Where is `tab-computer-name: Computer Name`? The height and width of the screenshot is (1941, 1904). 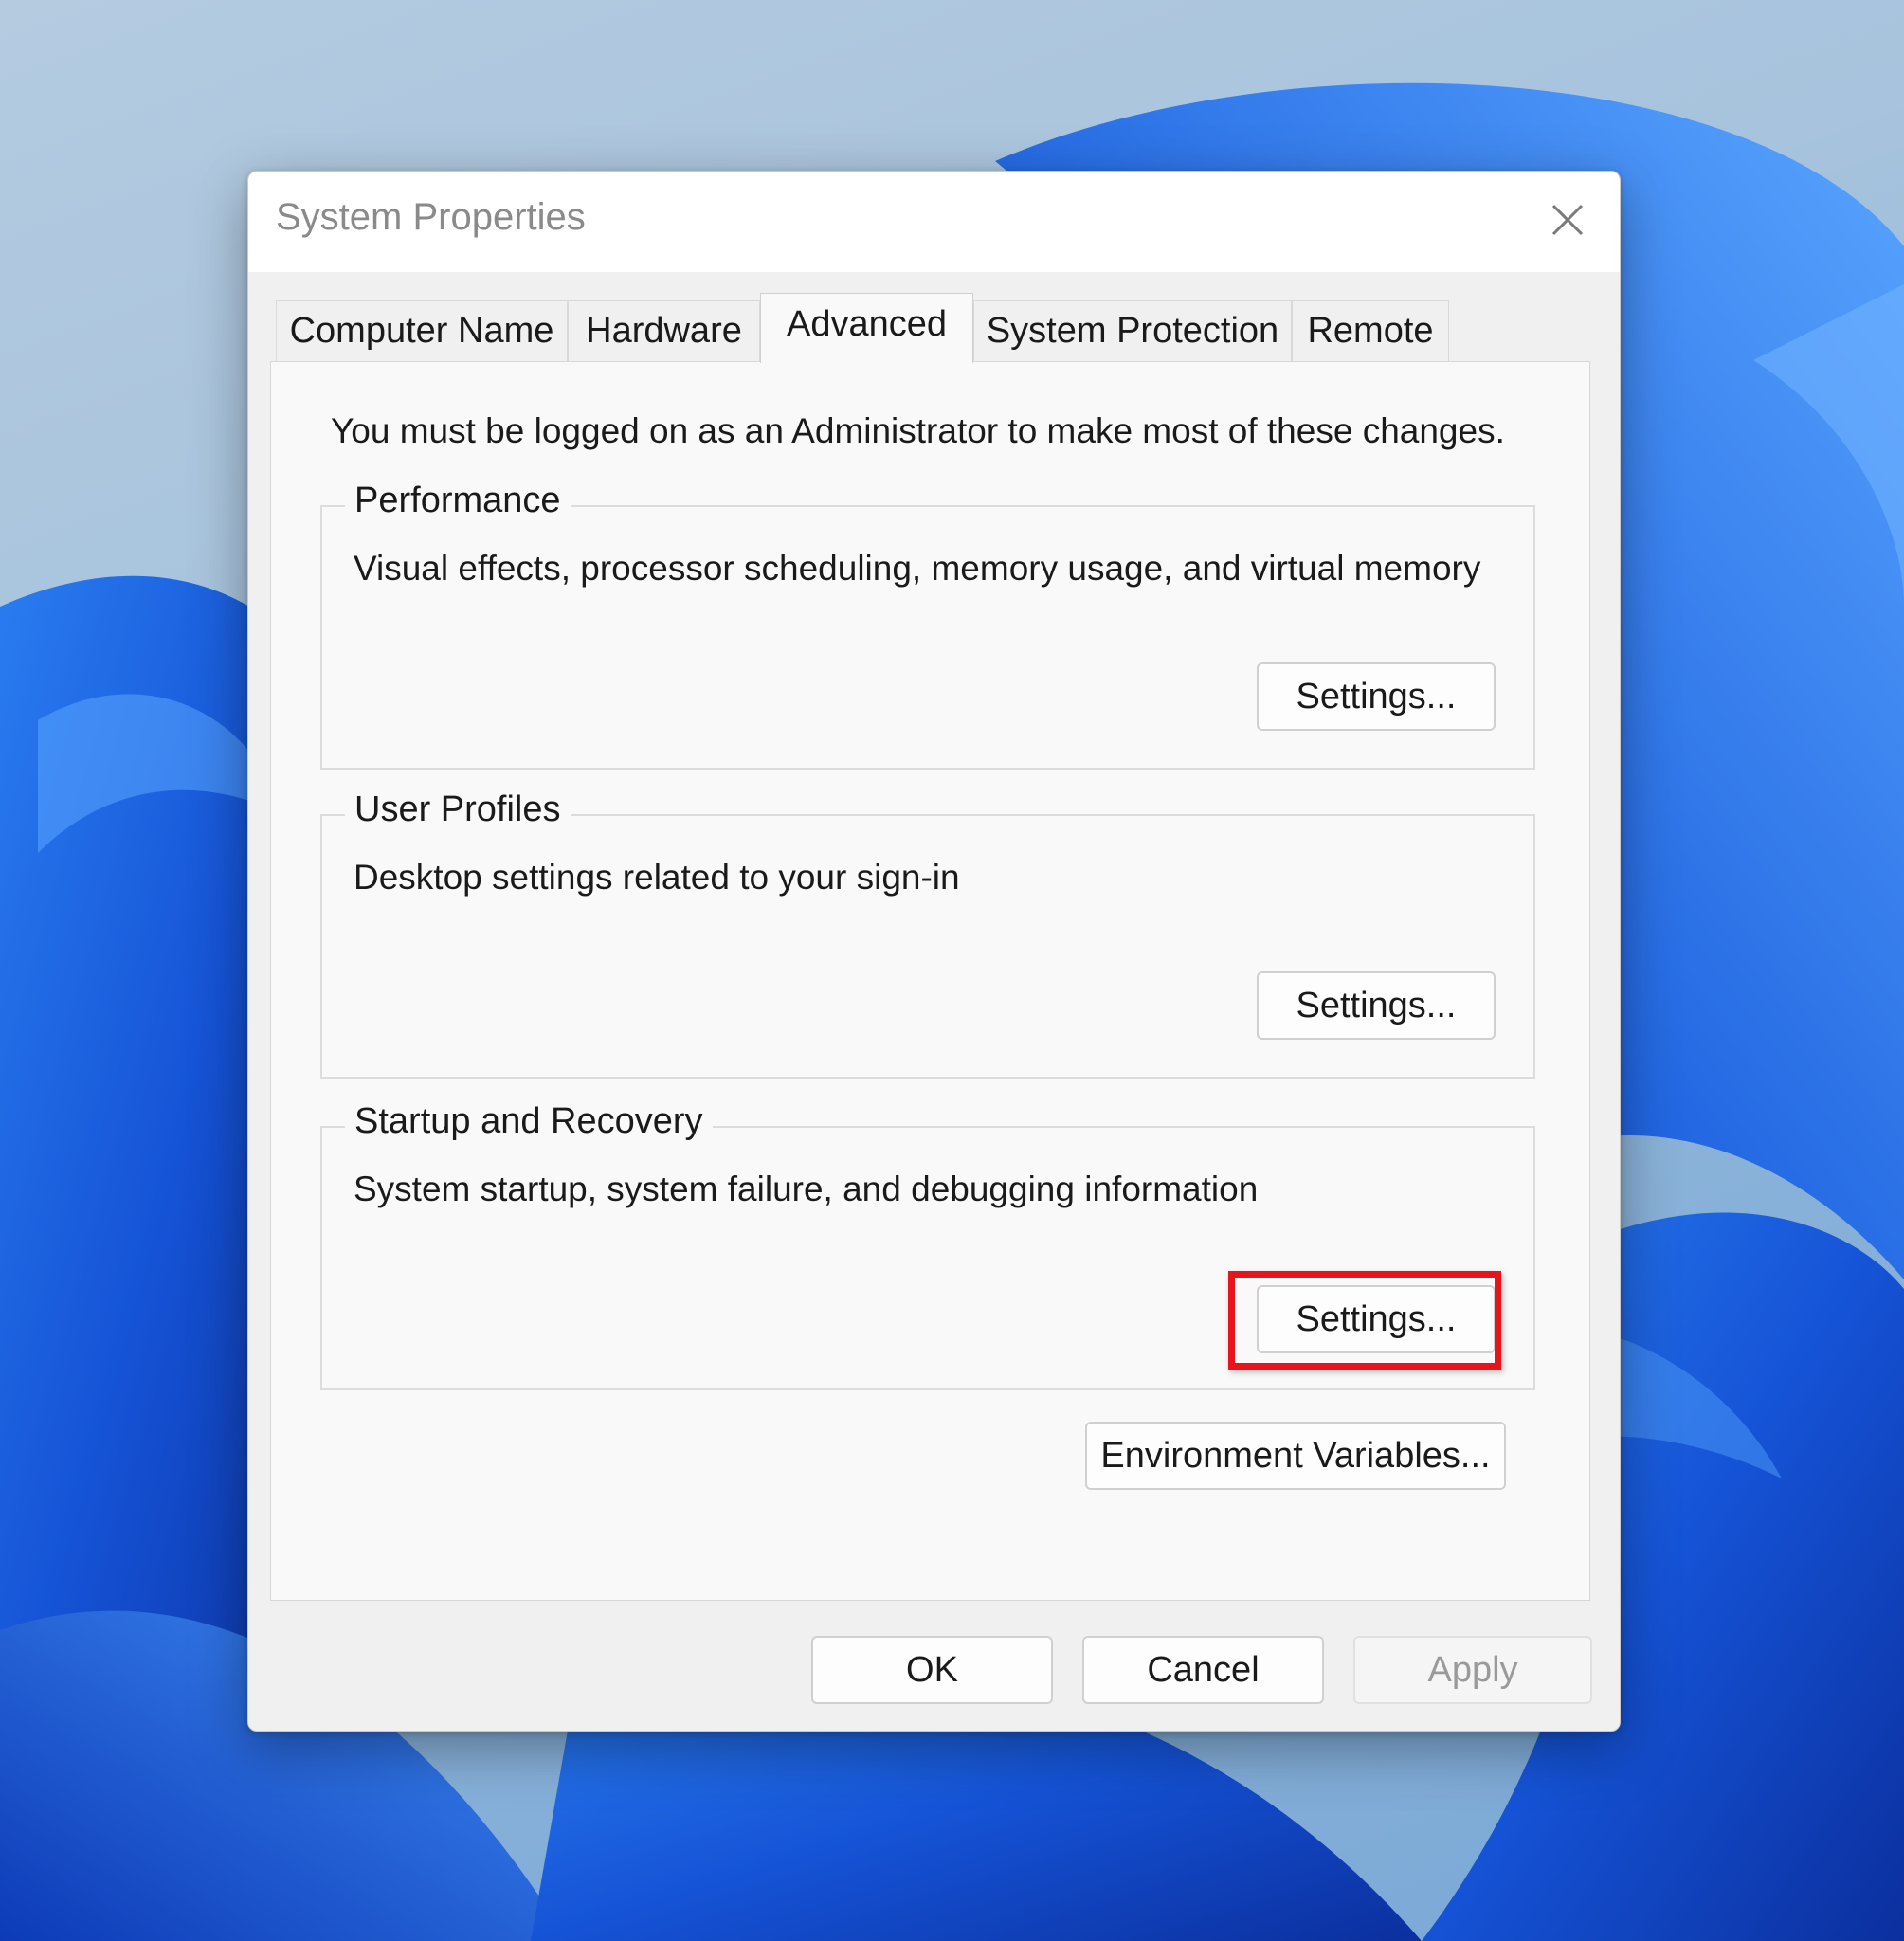 tab-computer-name: Computer Name is located at coordinates (422, 330).